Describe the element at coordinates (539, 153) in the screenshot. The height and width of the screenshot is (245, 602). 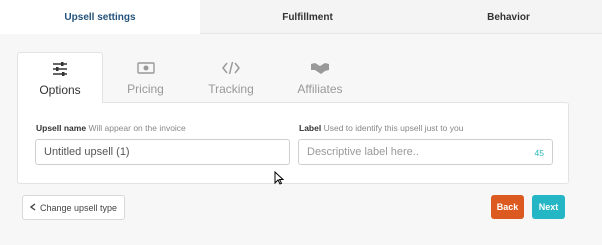
I see `character-counter: 45` at that location.